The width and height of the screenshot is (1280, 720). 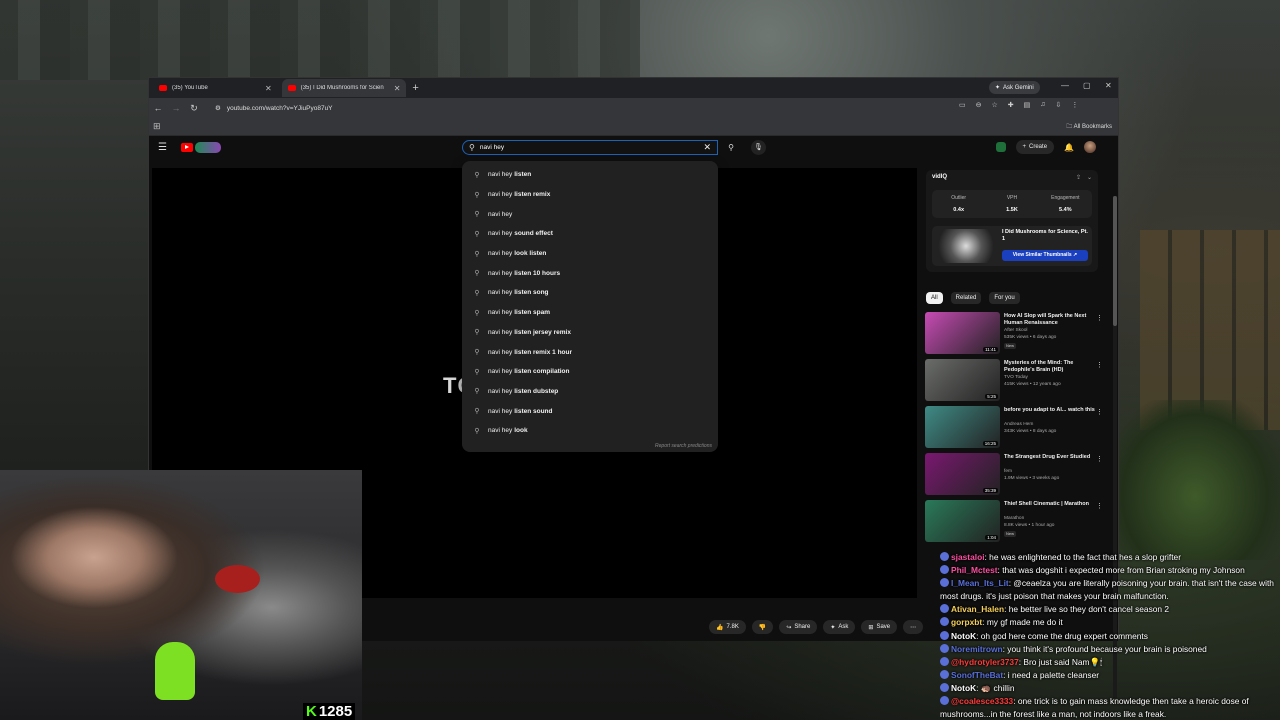 What do you see at coordinates (1012, 210) in the screenshot?
I see `stat-value: 1.5K` at bounding box center [1012, 210].